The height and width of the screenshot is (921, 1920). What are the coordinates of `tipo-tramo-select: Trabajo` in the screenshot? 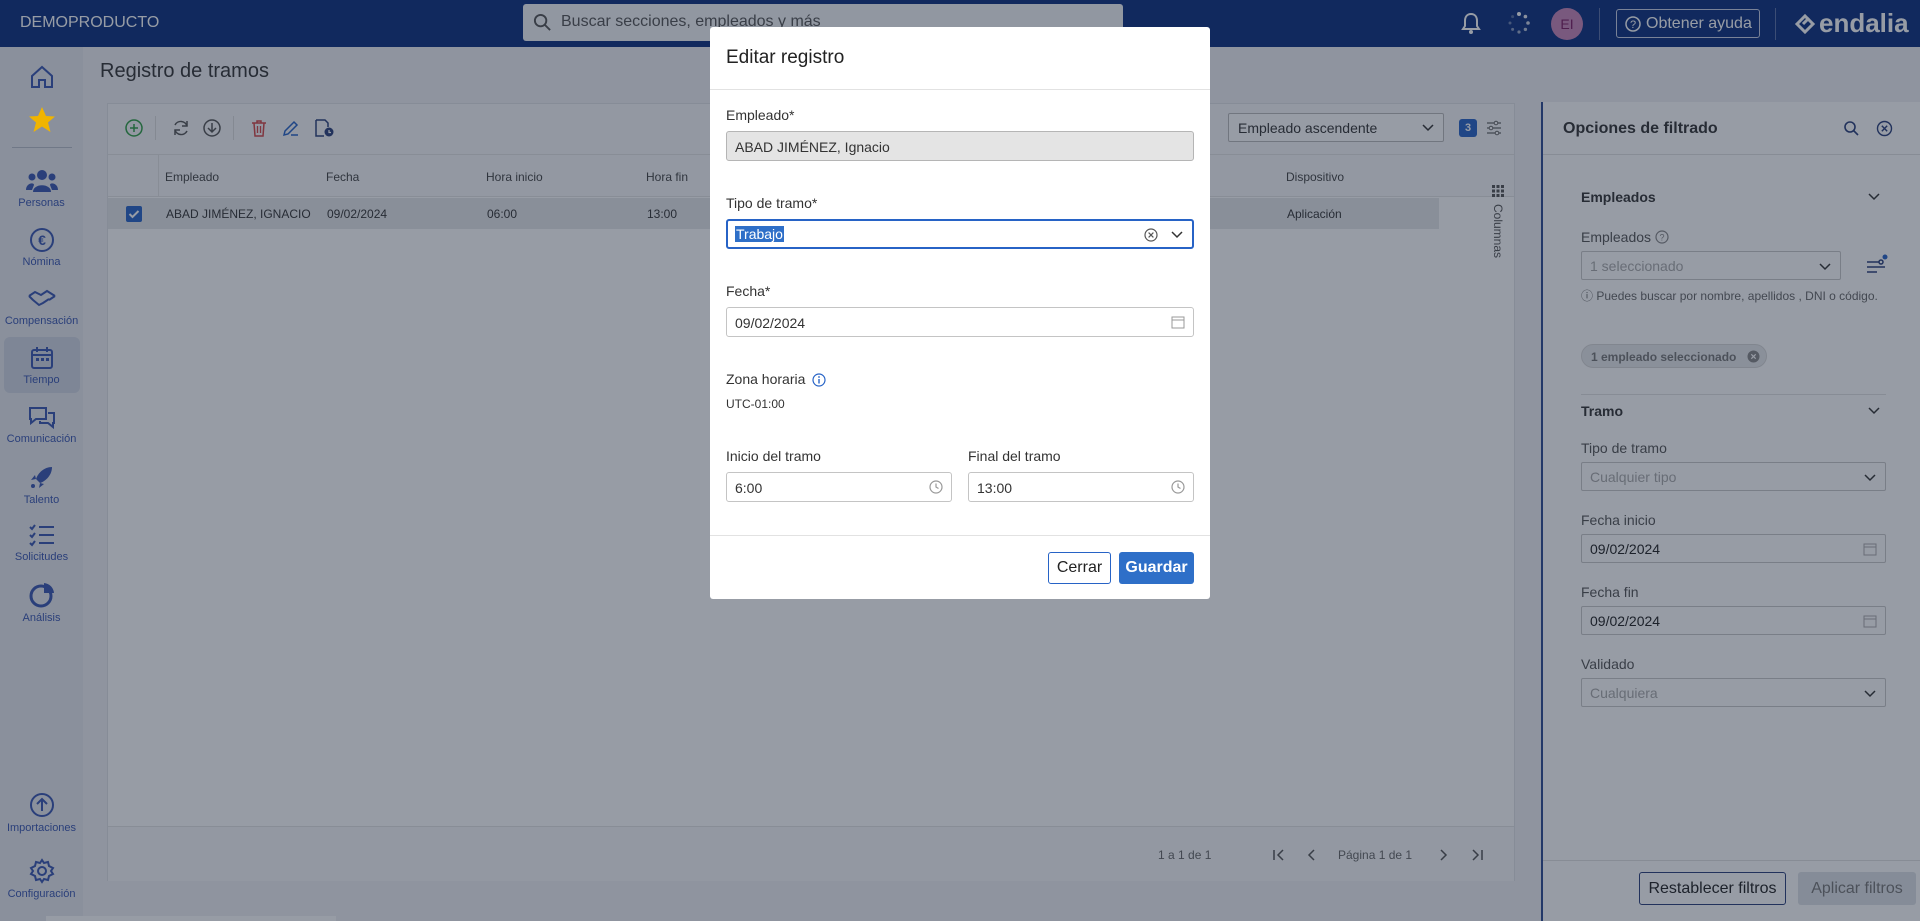 It's located at (960, 234).